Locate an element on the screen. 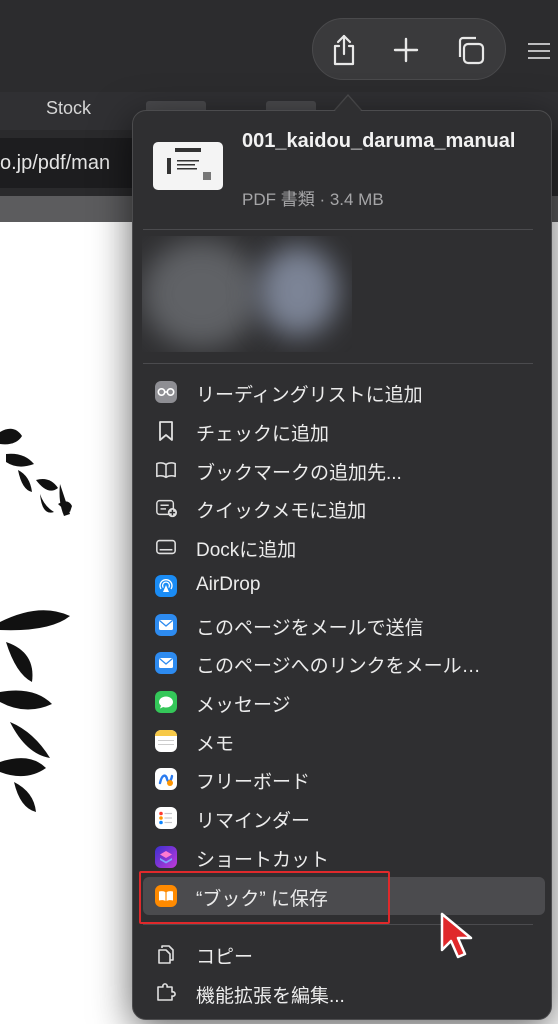 The width and height of the screenshot is (558, 1024). plus-icon is located at coordinates (406, 50).